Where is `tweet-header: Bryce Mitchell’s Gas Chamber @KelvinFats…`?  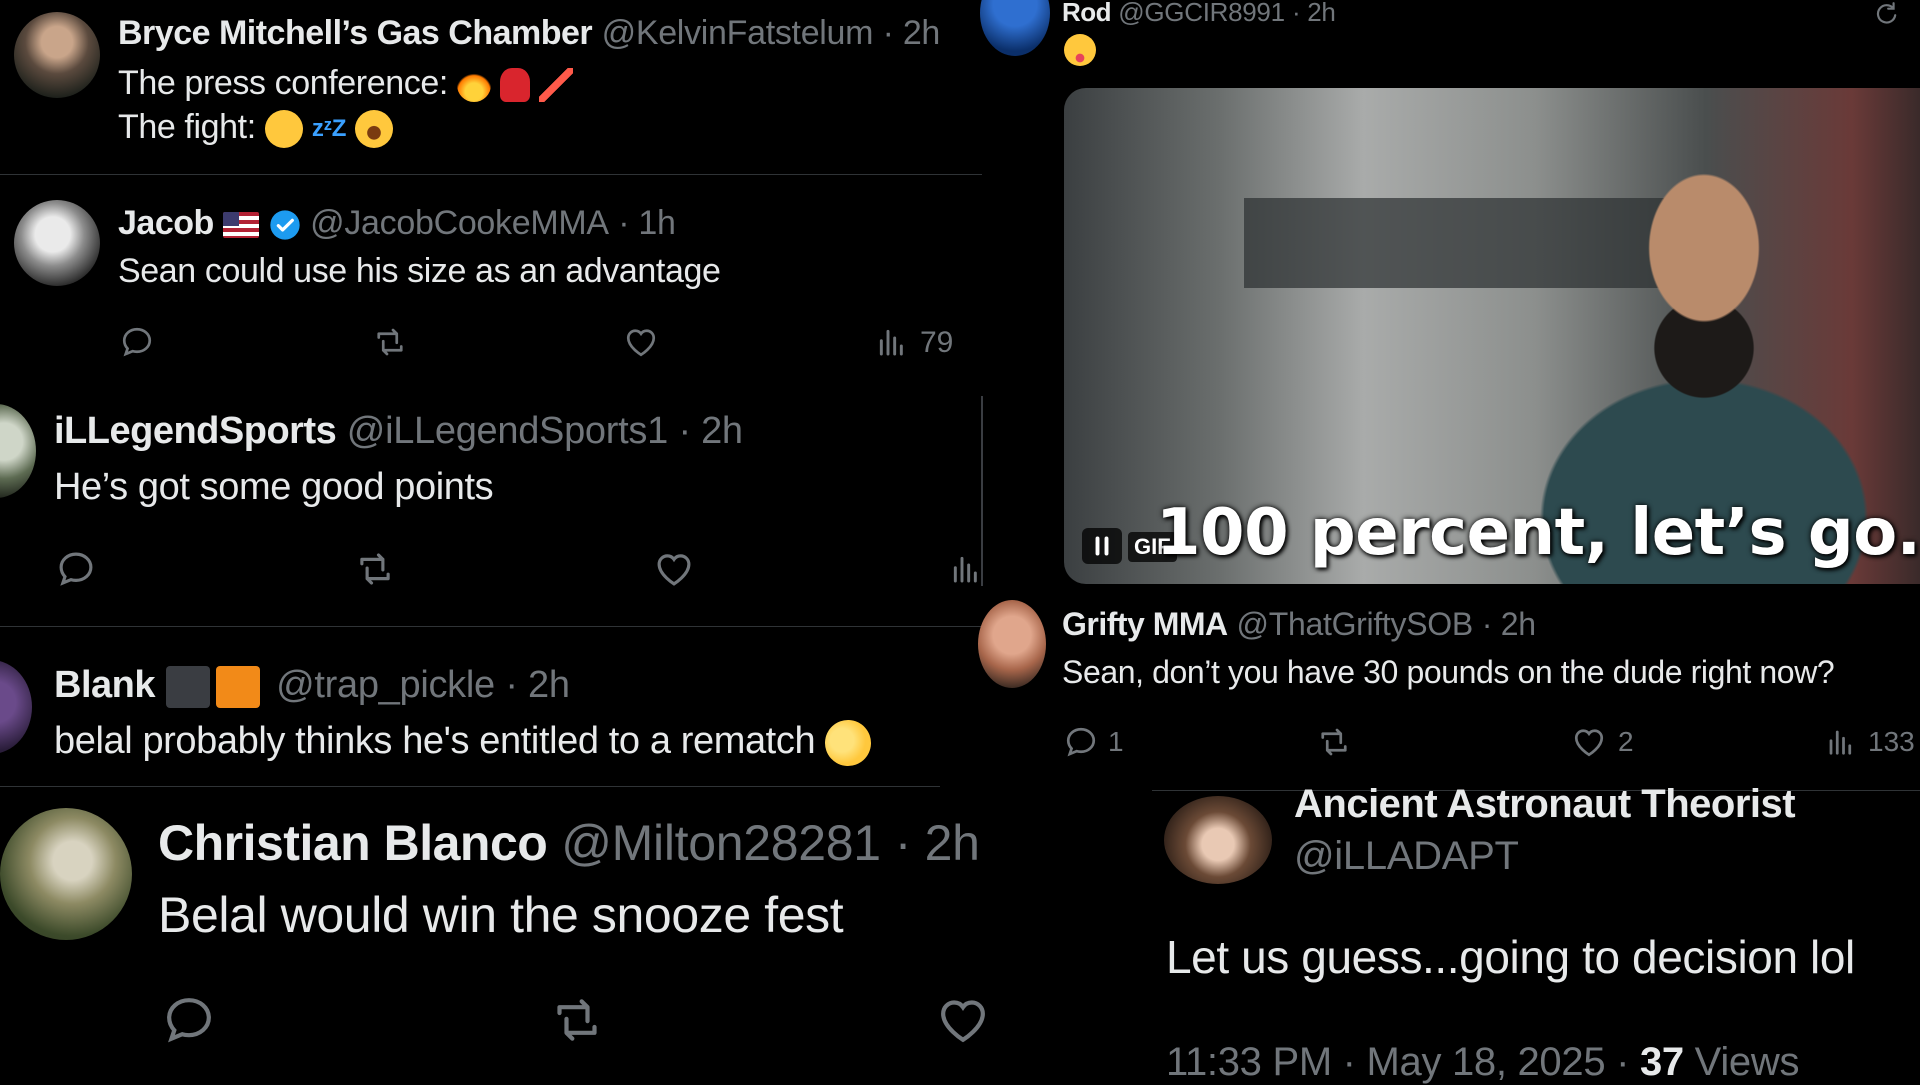 tweet-header: Bryce Mitchell’s Gas Chamber @KelvinFats… is located at coordinates (529, 33).